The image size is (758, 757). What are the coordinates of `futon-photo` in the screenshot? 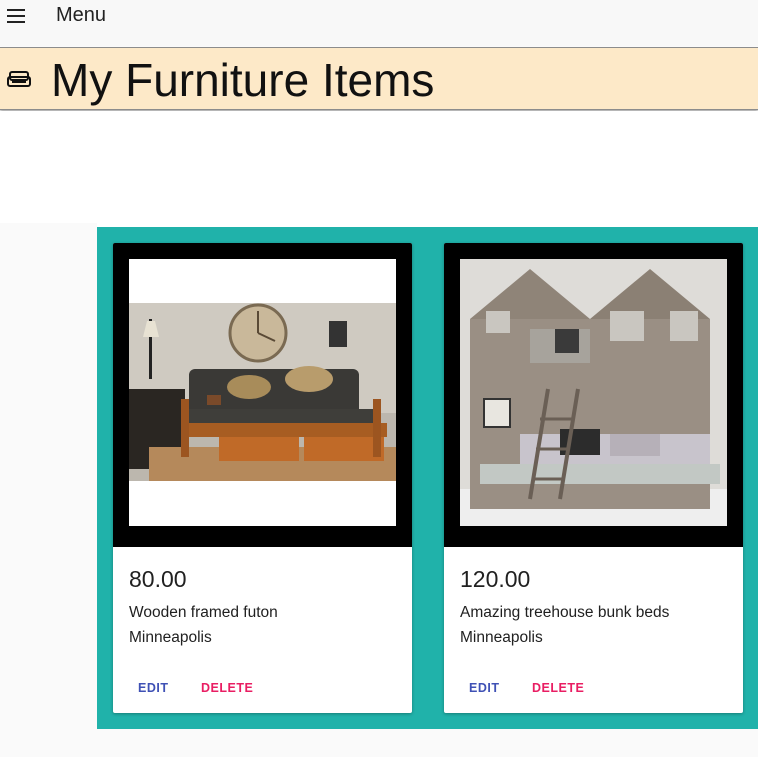 It's located at (262, 392).